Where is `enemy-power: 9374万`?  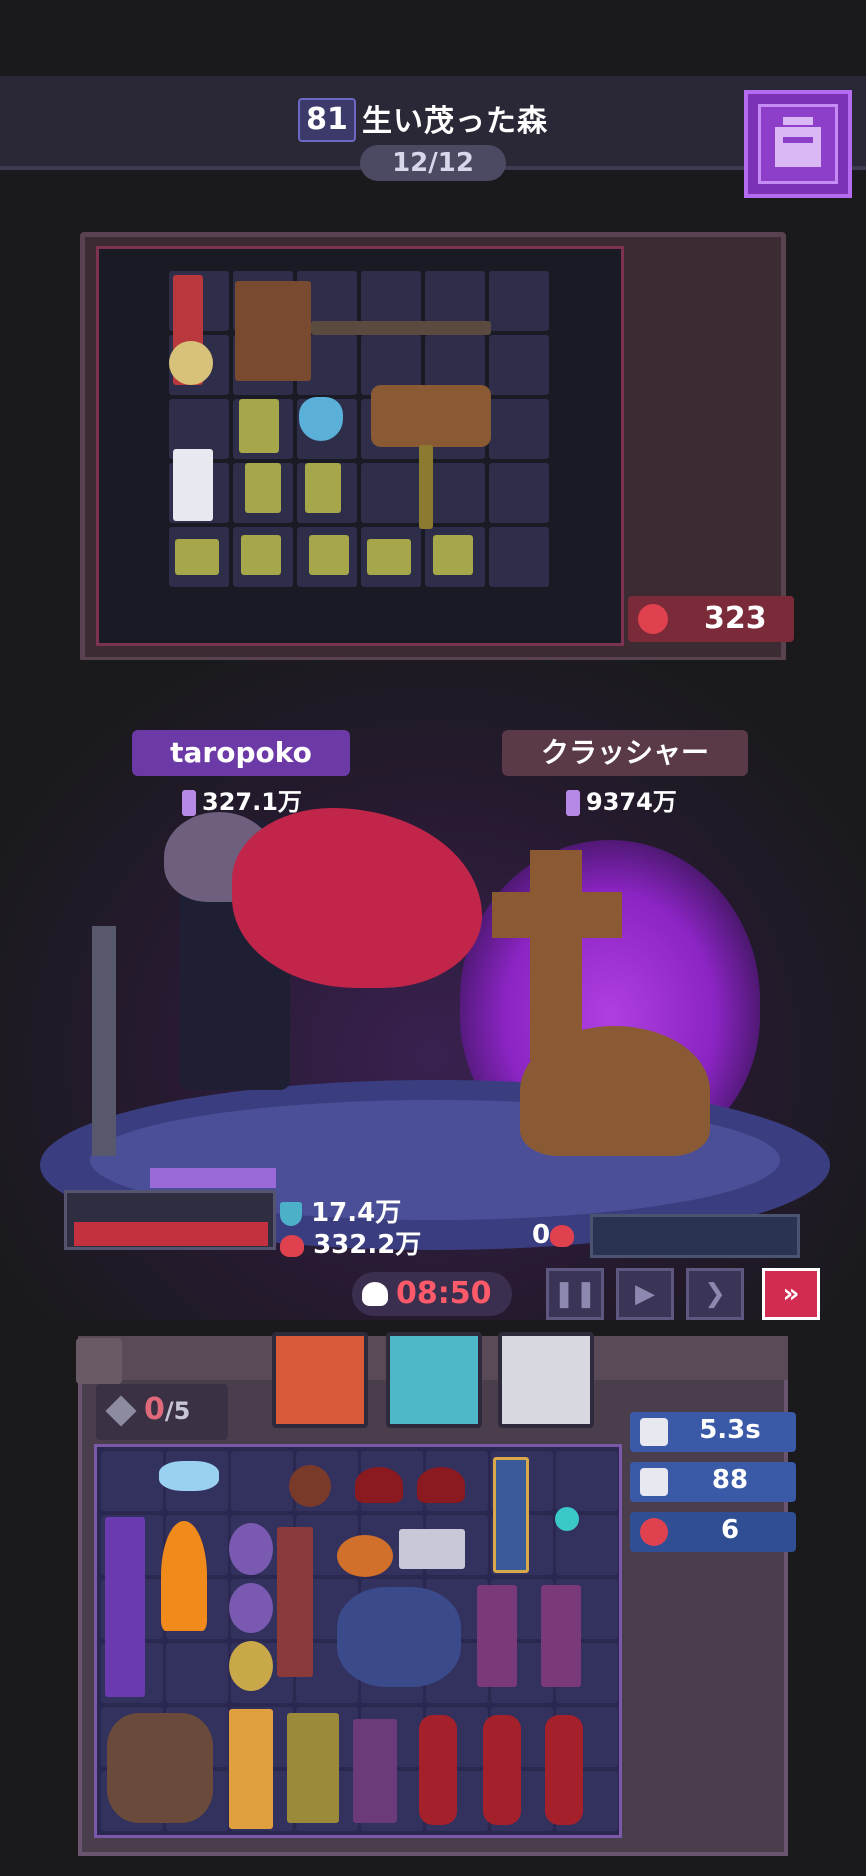
enemy-power: 9374万 is located at coordinates (621, 799).